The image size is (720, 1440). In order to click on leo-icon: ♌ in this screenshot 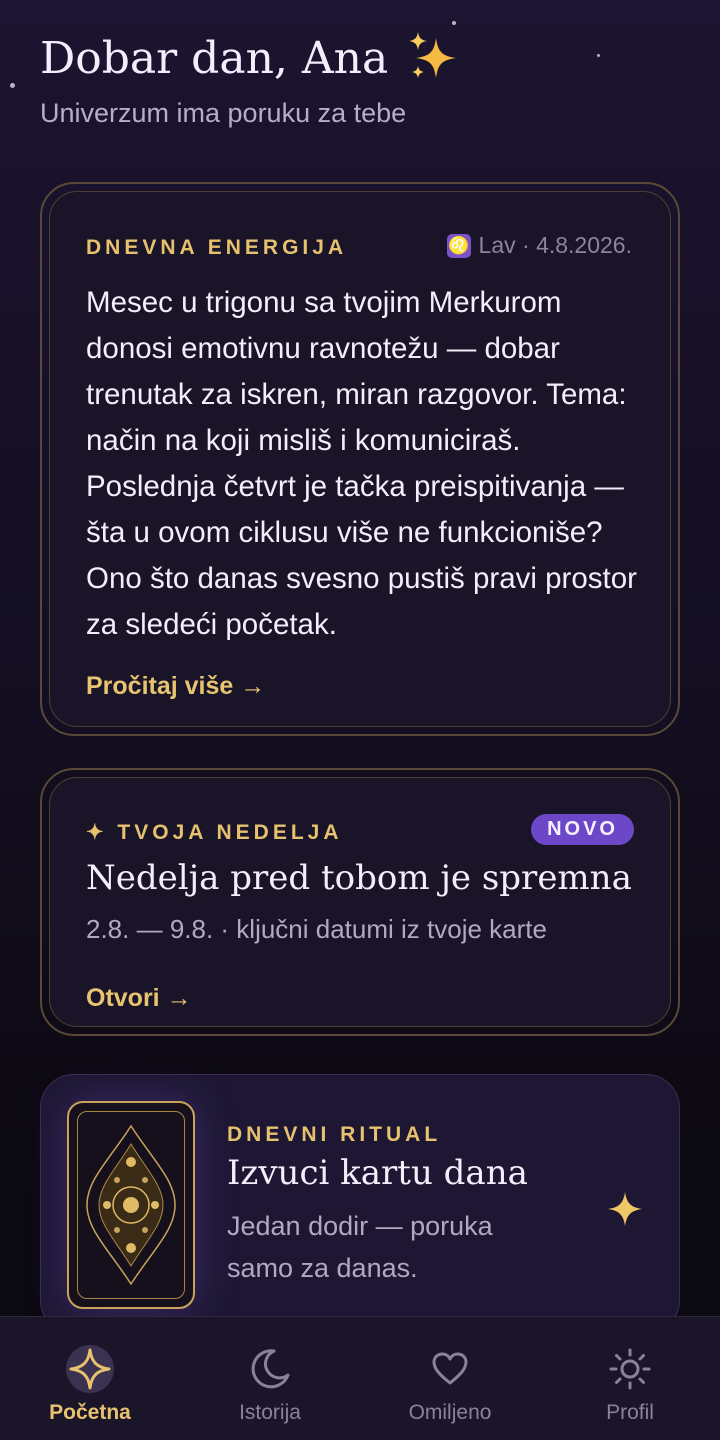, I will do `click(458, 245)`.